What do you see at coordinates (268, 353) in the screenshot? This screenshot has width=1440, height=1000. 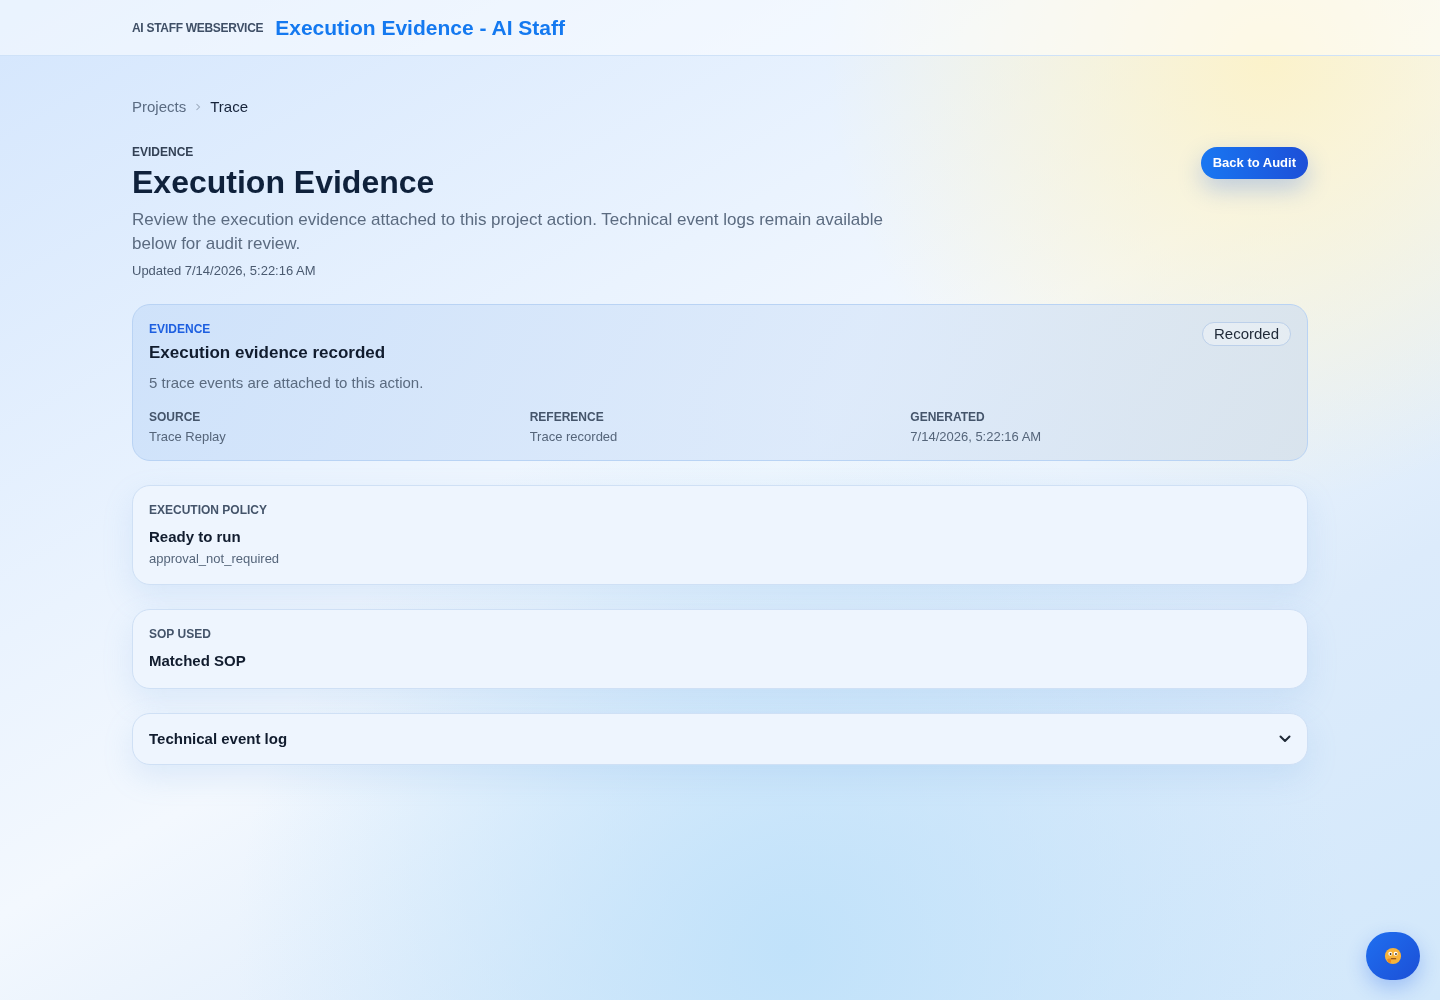 I see `card-title: Execution evidence recorded` at bounding box center [268, 353].